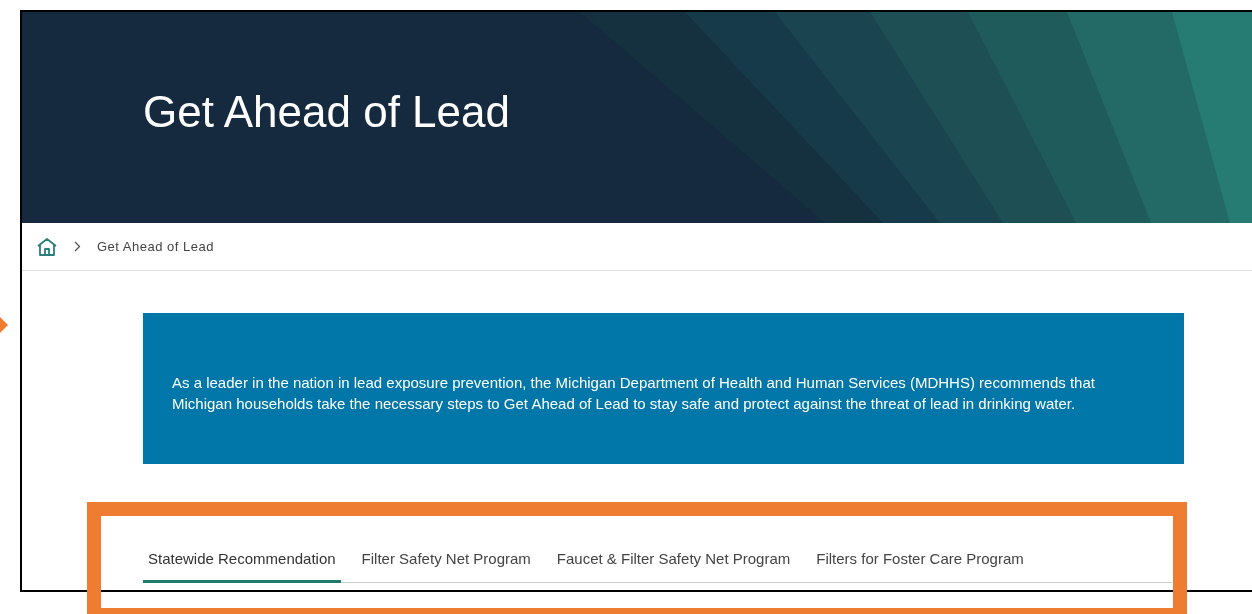 This screenshot has width=1252, height=614. I want to click on breadcrumb-current: Get Ahead of Lead, so click(155, 246).